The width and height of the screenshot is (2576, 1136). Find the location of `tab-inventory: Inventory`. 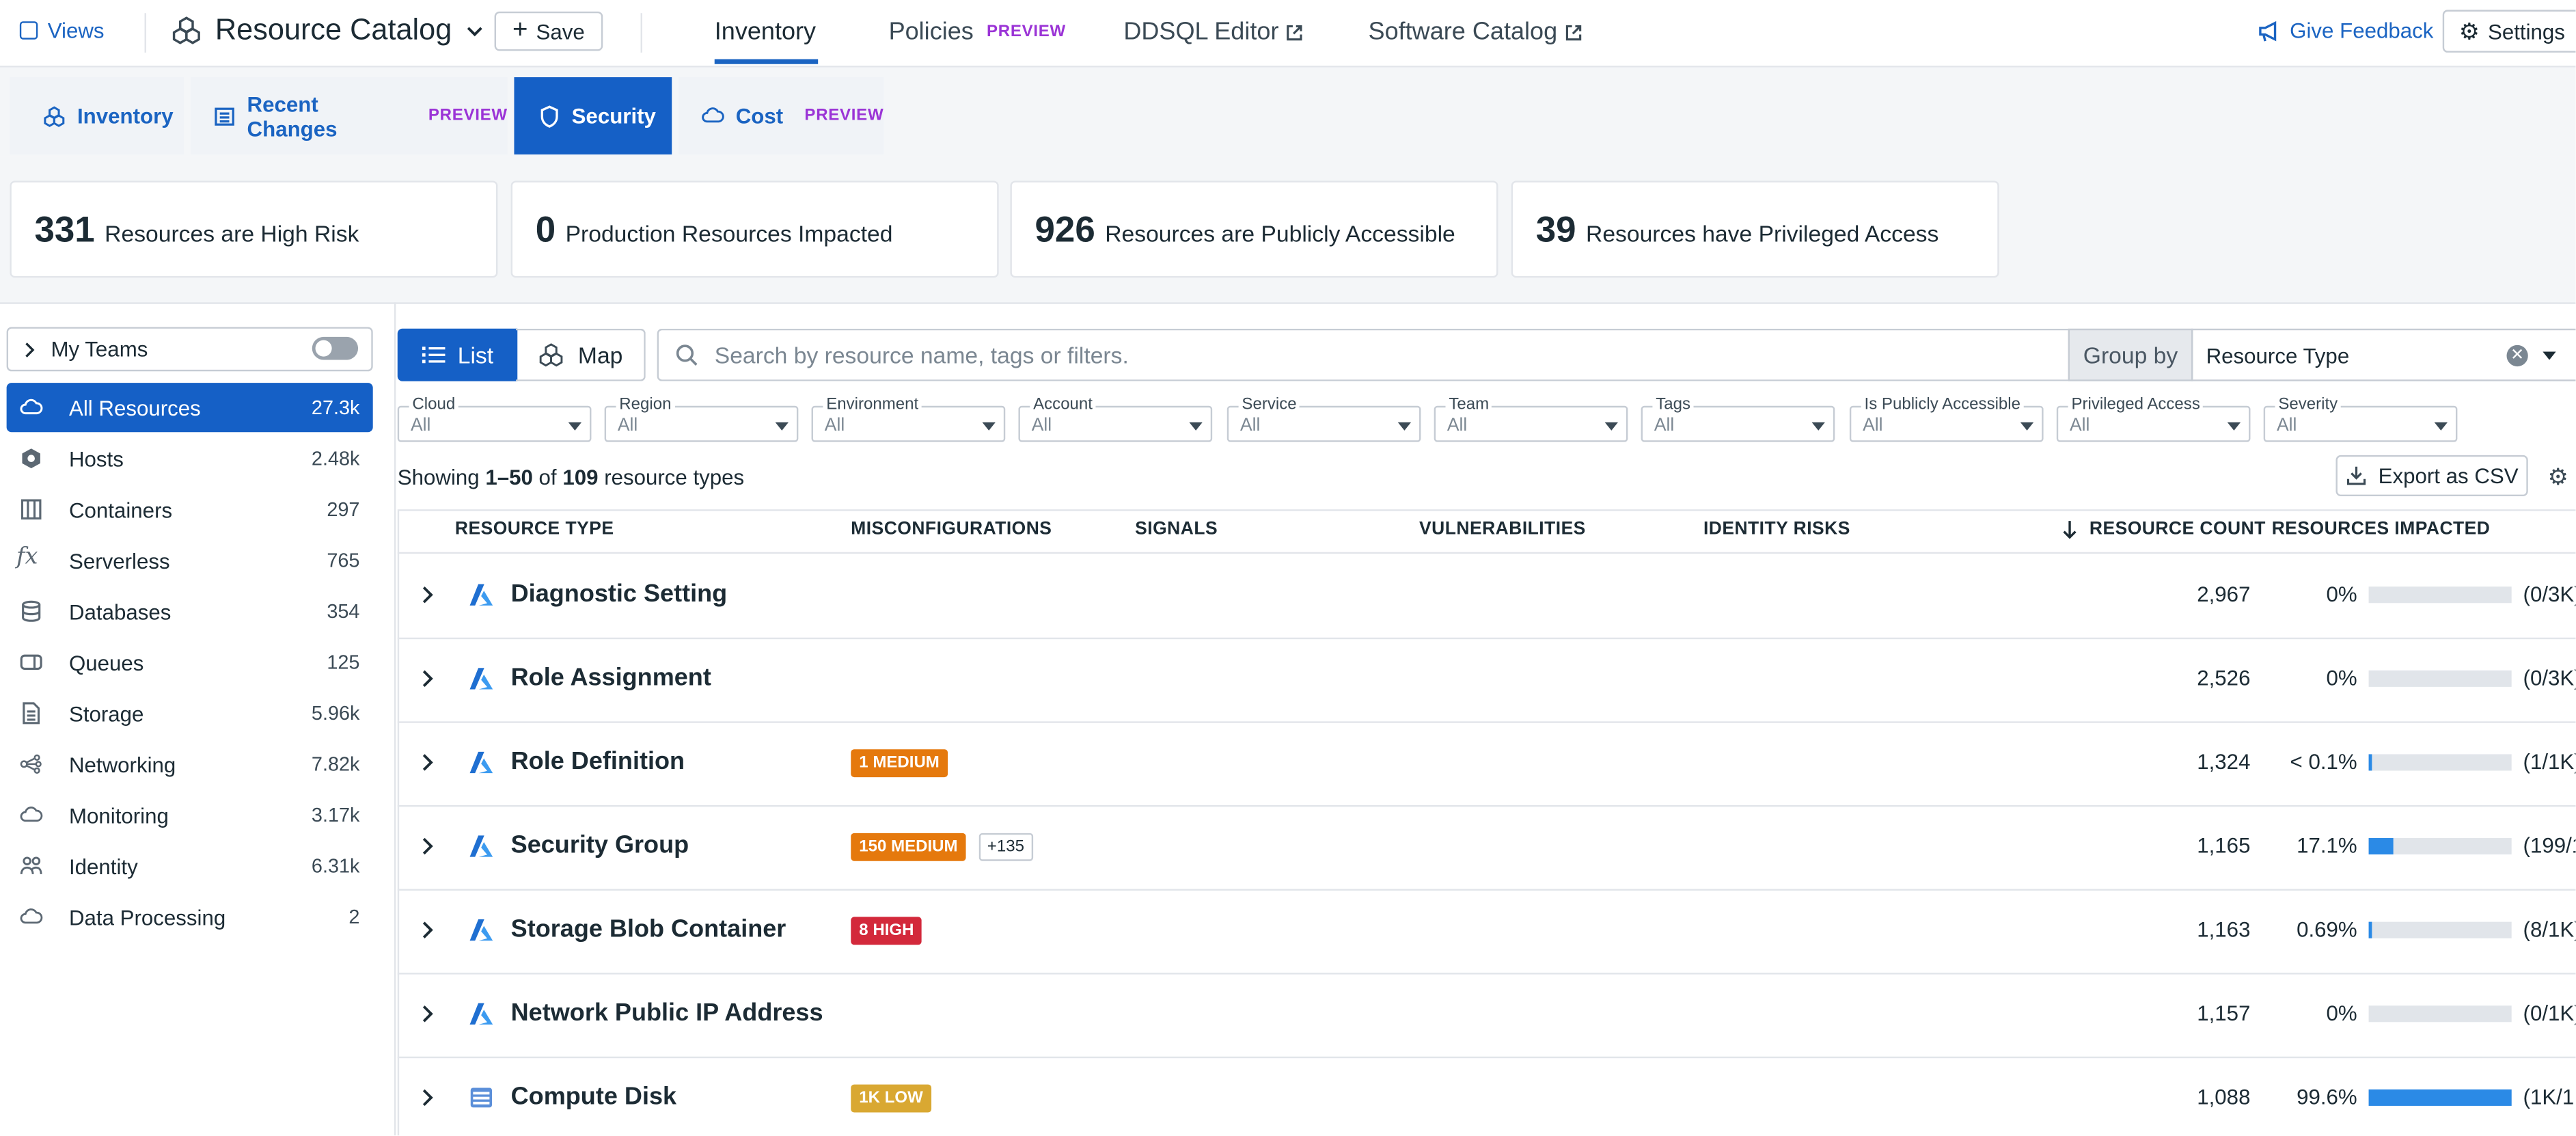

tab-inventory: Inventory is located at coordinates (765, 32).